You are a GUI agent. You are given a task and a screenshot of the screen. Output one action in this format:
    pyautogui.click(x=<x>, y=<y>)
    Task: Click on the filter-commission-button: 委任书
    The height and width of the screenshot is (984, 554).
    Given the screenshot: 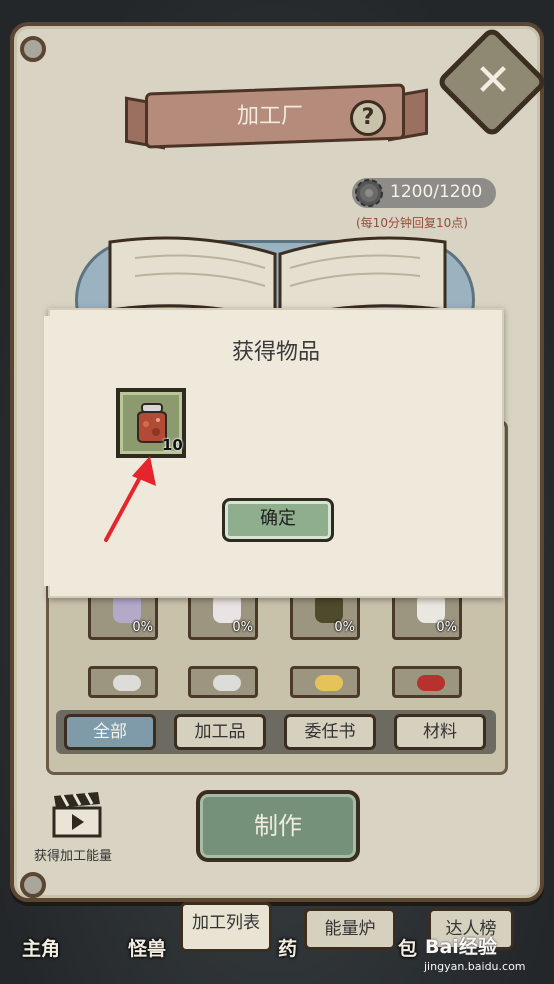 What is the action you would take?
    pyautogui.click(x=330, y=732)
    